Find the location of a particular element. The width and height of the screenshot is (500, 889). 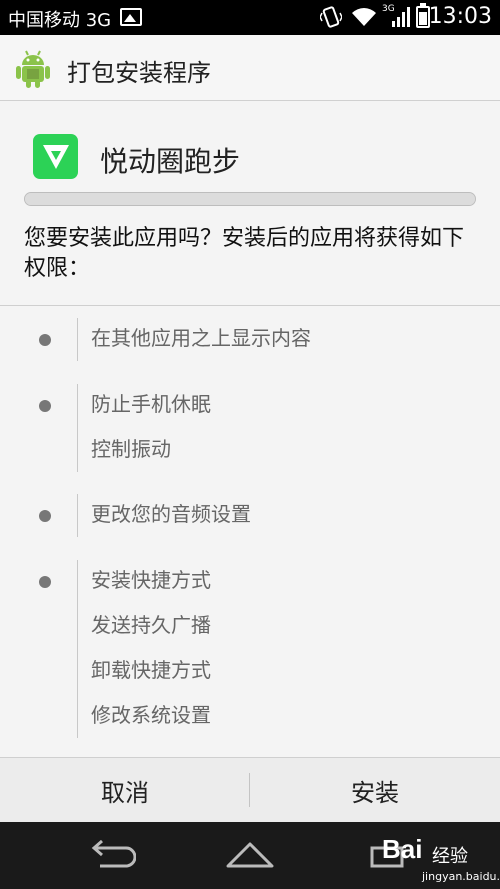

permission-item: 修改系统设置 is located at coordinates (151, 715).